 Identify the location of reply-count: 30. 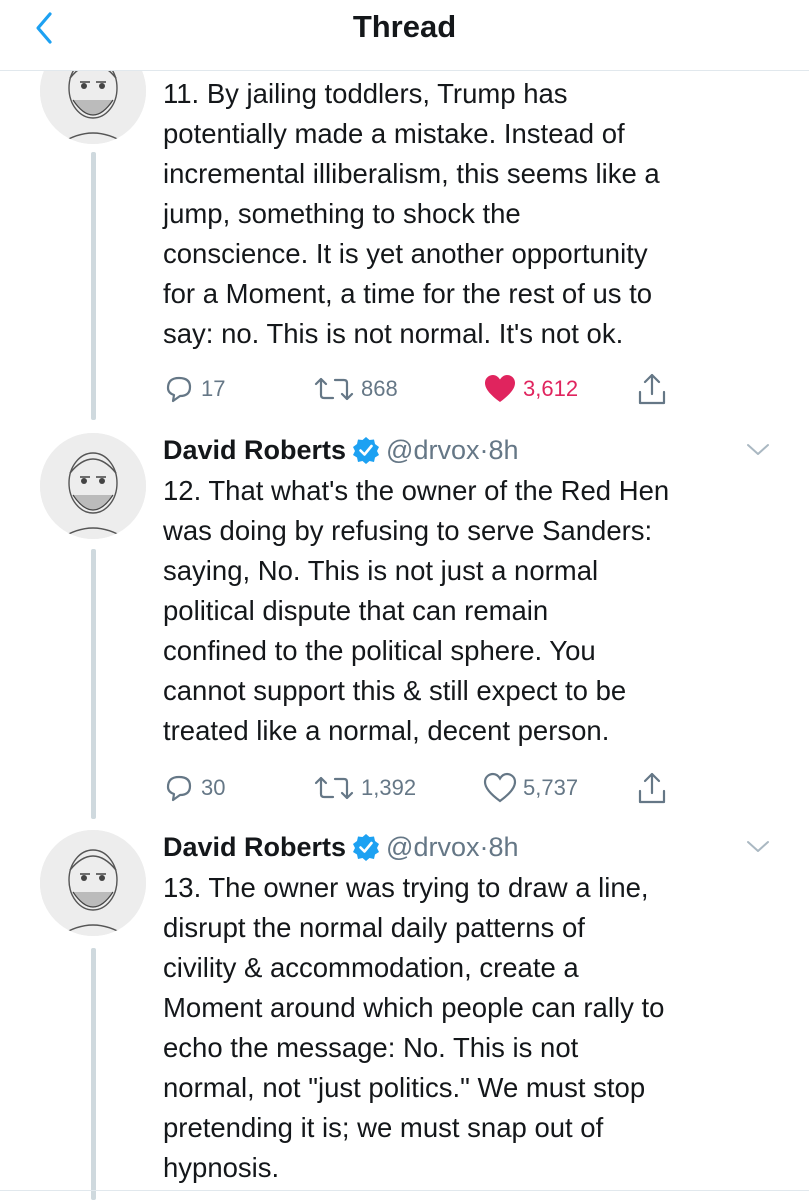
(213, 787).